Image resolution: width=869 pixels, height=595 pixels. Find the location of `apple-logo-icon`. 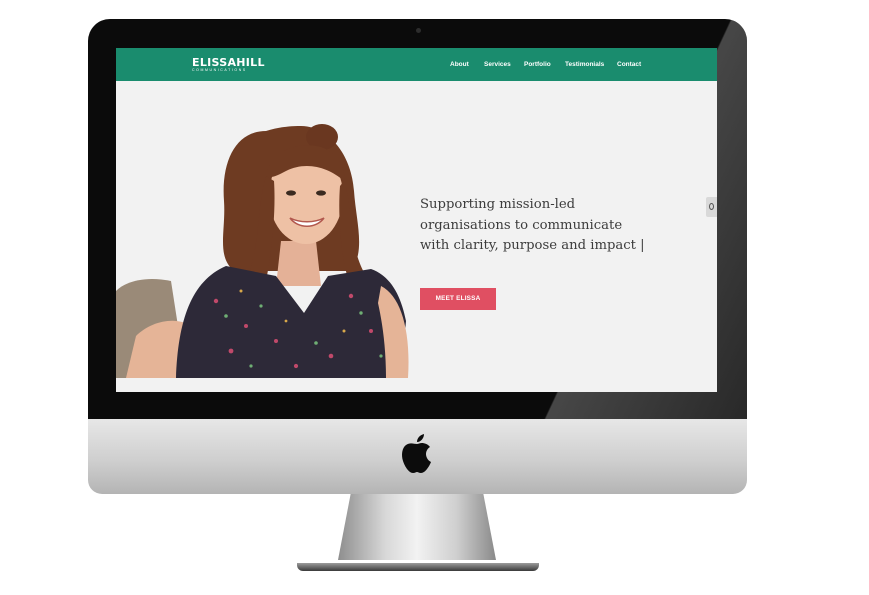

apple-logo-icon is located at coordinates (416, 453).